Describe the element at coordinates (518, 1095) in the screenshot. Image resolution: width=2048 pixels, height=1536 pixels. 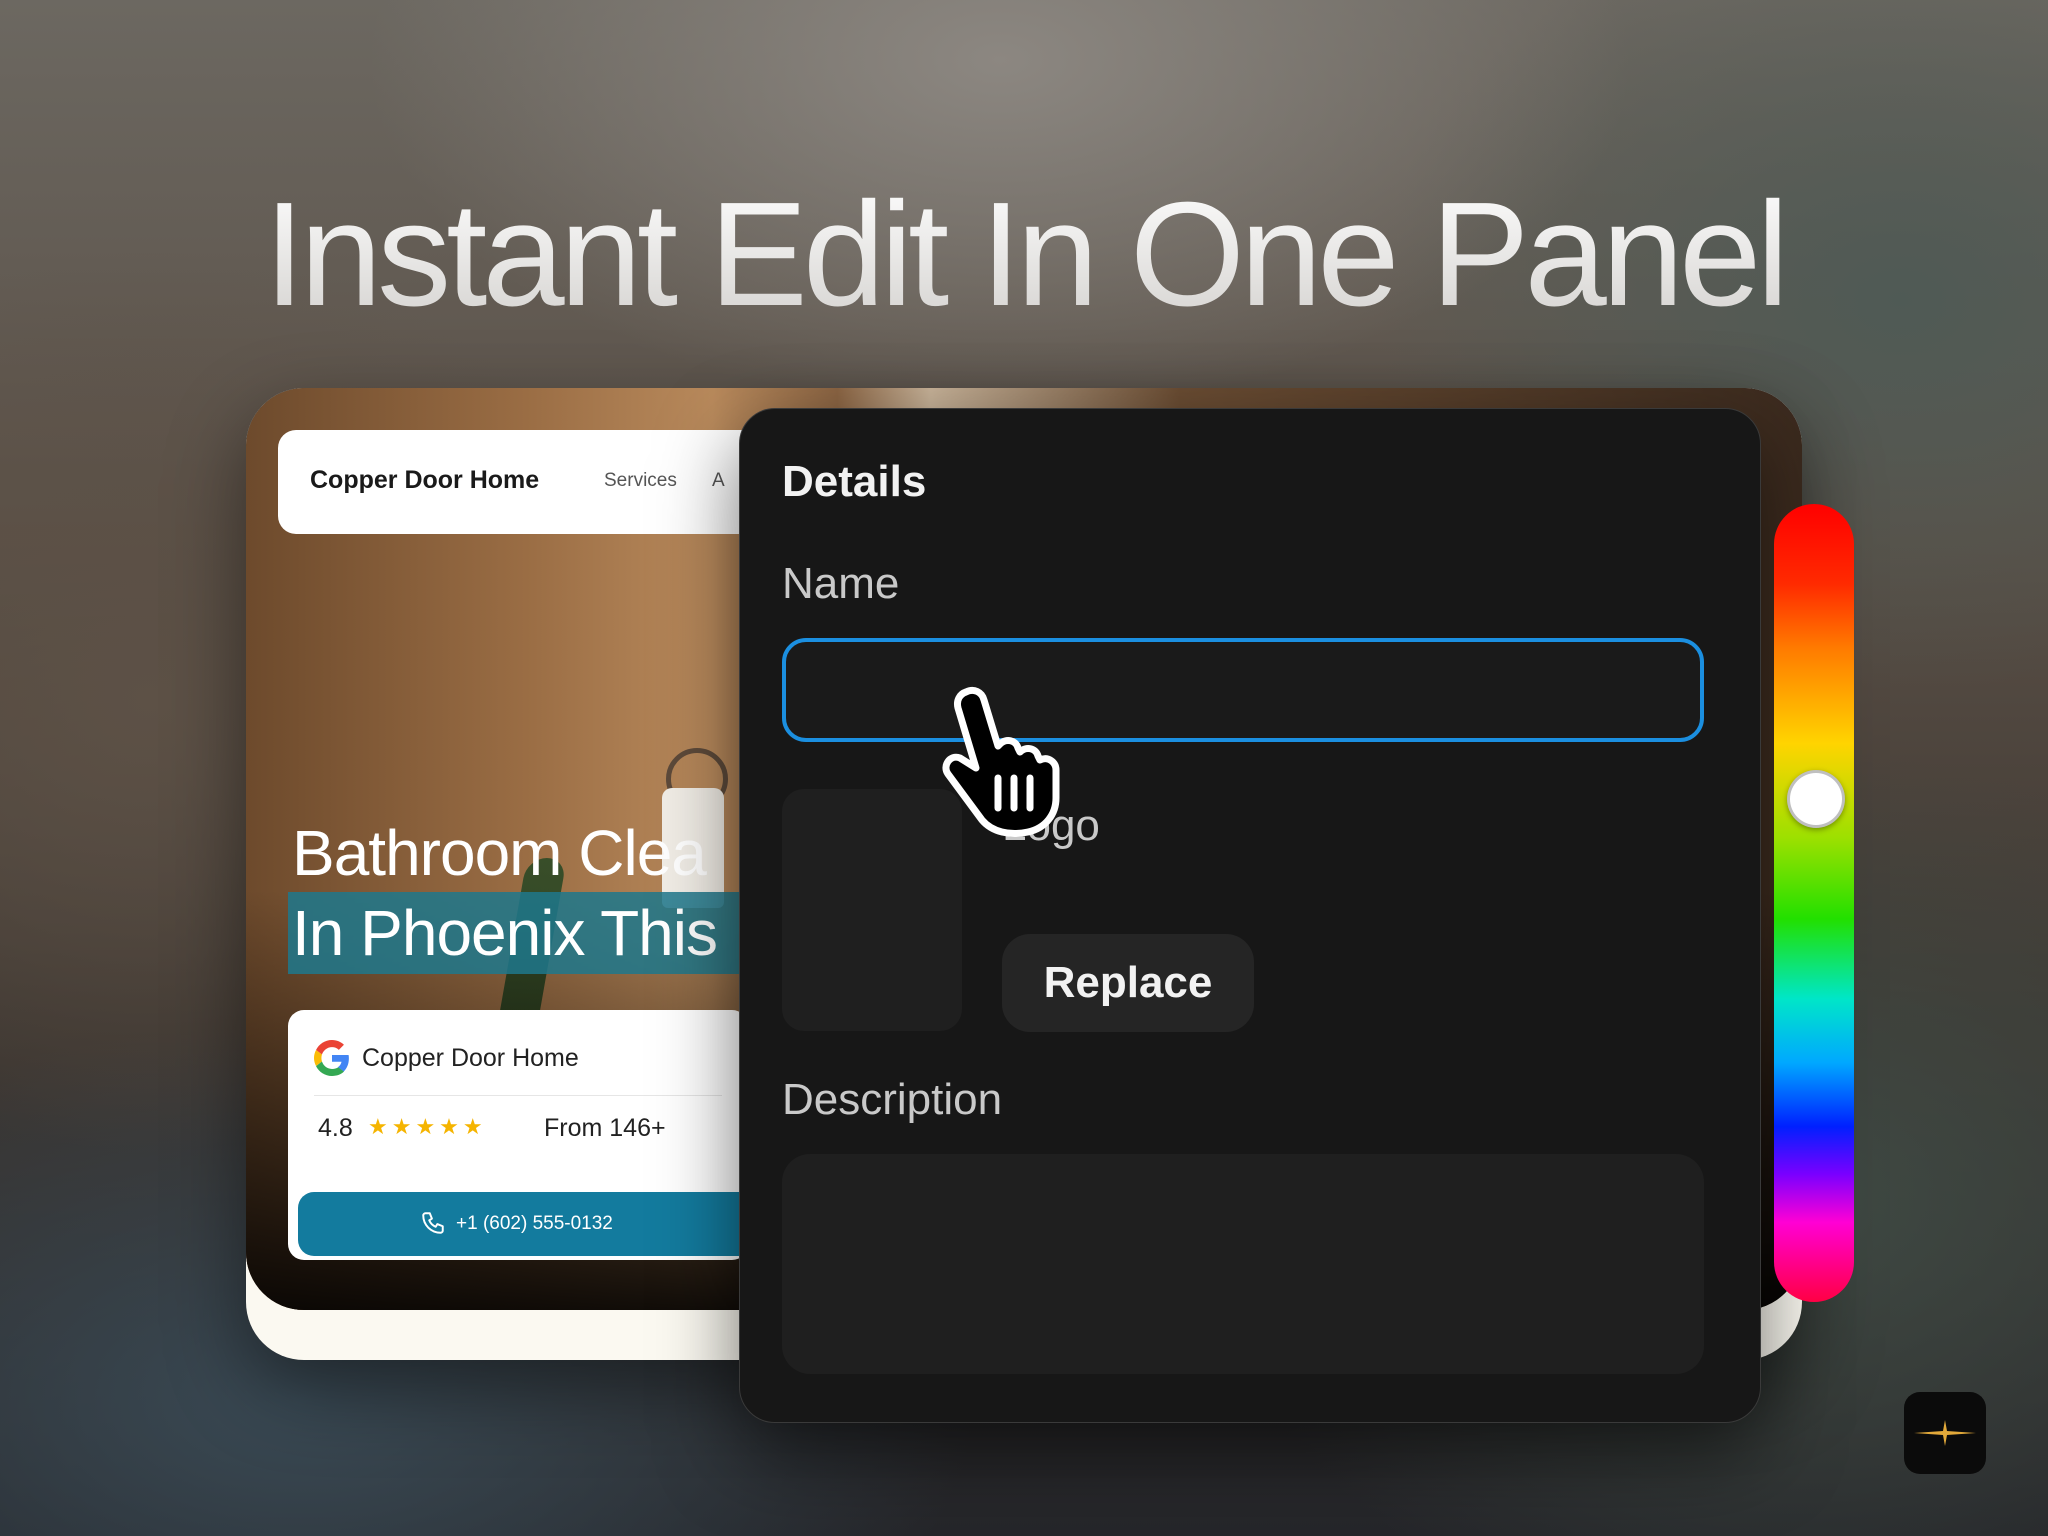
I see `review-divider` at that location.